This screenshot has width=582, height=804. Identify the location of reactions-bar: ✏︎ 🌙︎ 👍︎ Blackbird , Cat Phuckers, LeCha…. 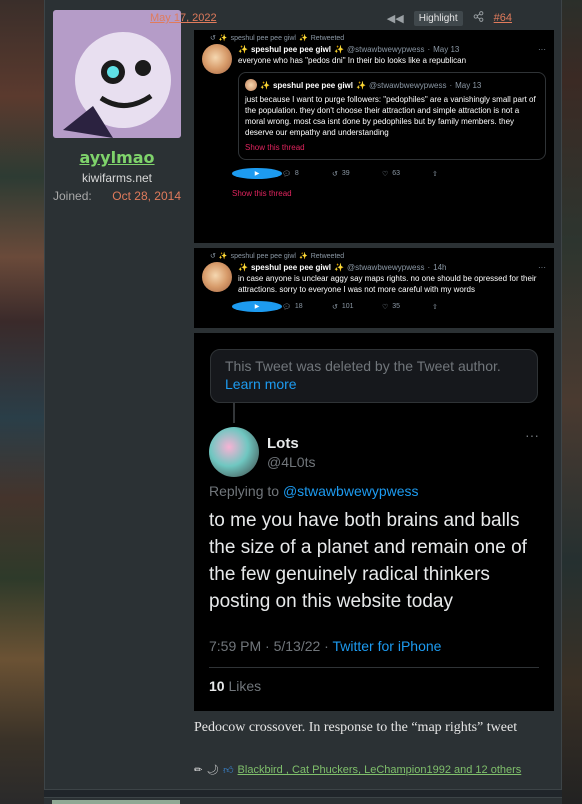
(357, 770).